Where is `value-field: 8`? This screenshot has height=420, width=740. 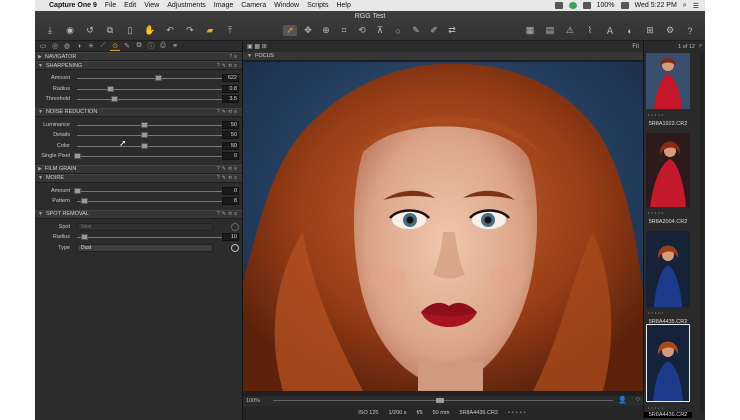
value-field: 8 is located at coordinates (230, 201).